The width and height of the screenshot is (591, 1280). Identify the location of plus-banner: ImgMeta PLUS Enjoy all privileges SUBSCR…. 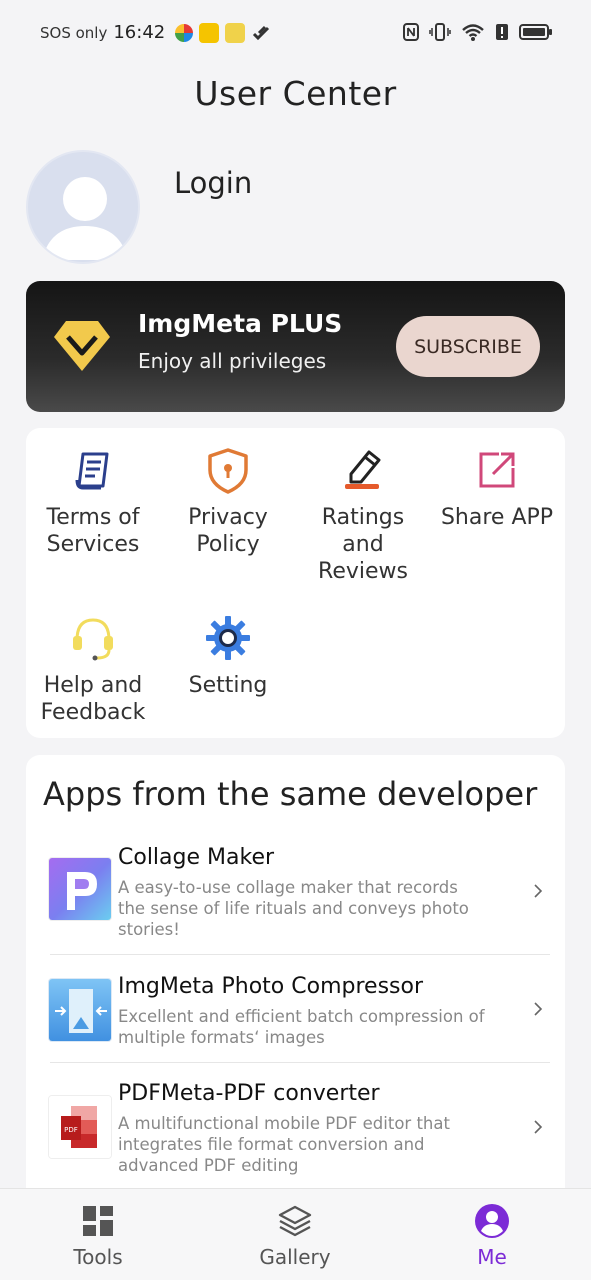
(295, 346).